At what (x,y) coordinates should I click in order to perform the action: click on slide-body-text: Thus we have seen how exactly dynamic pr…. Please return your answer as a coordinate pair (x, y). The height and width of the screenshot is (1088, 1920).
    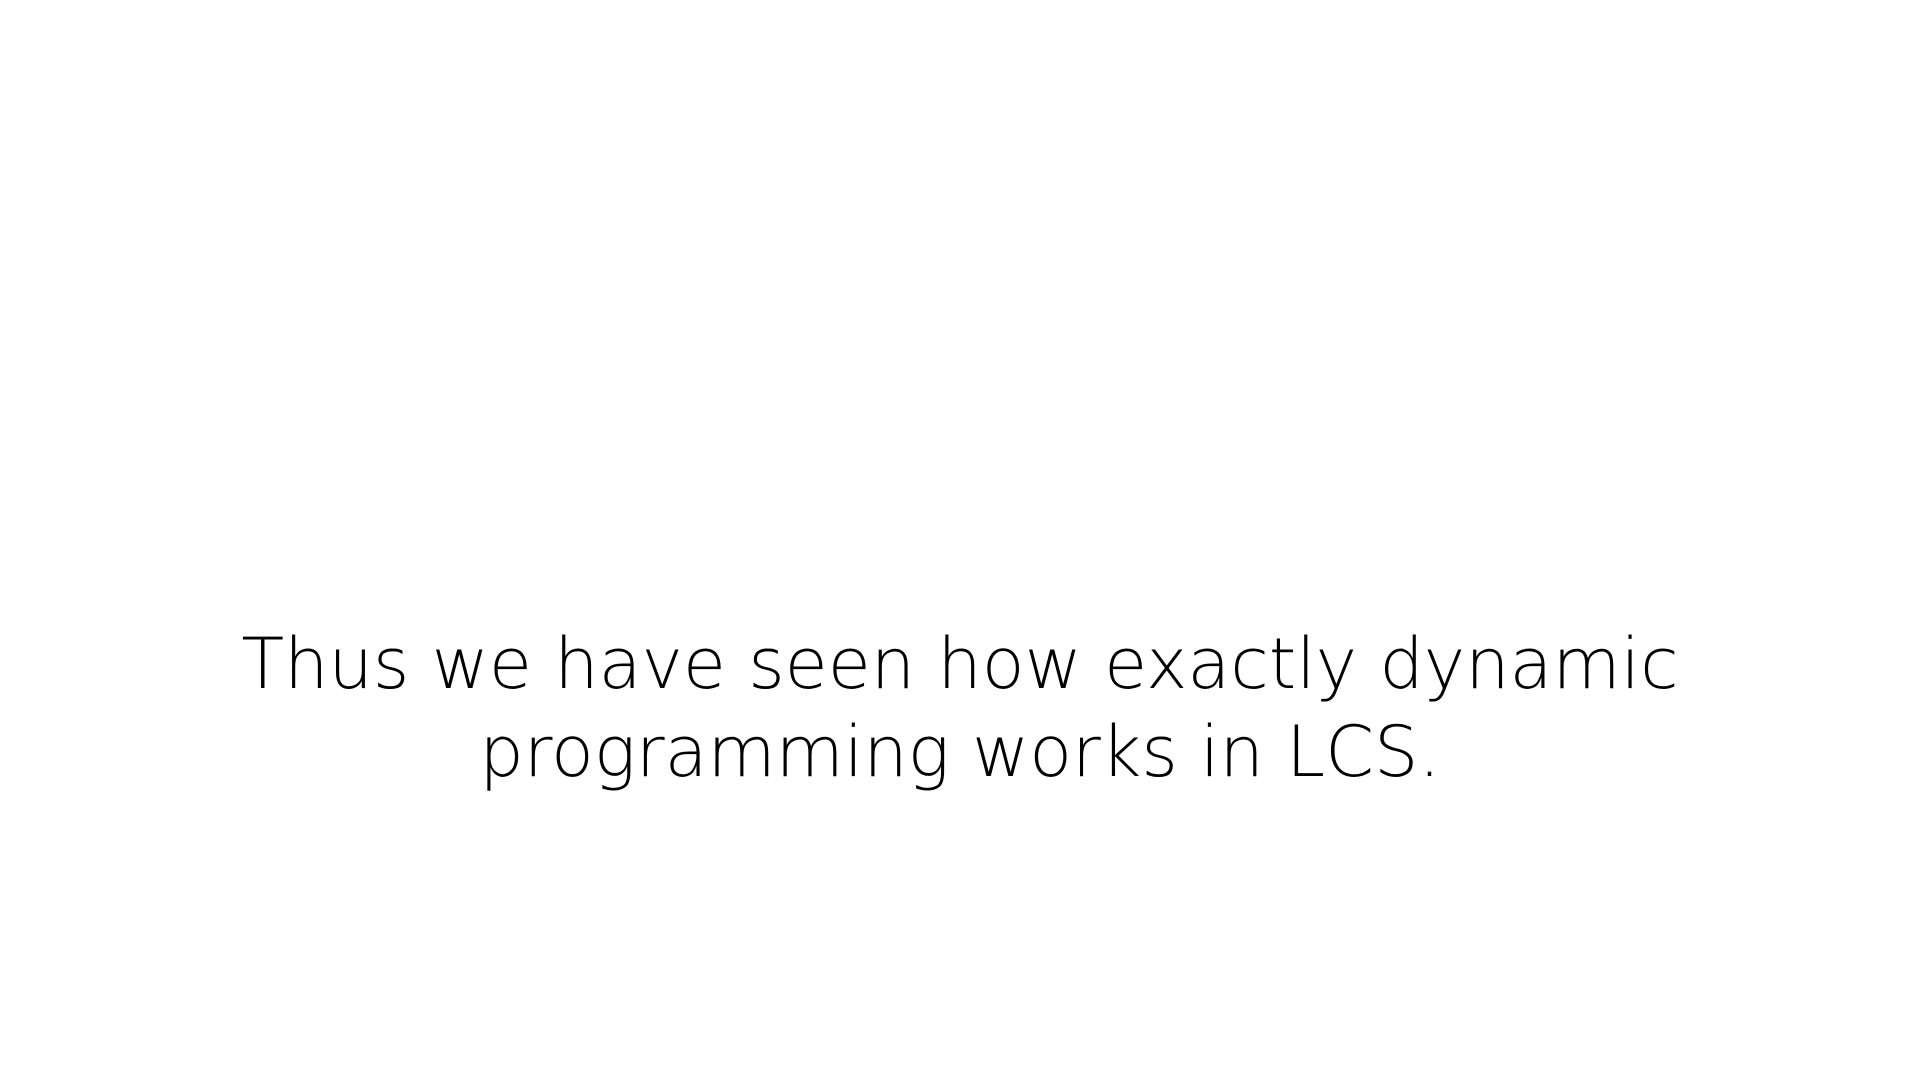
    Looking at the image, I should click on (960, 708).